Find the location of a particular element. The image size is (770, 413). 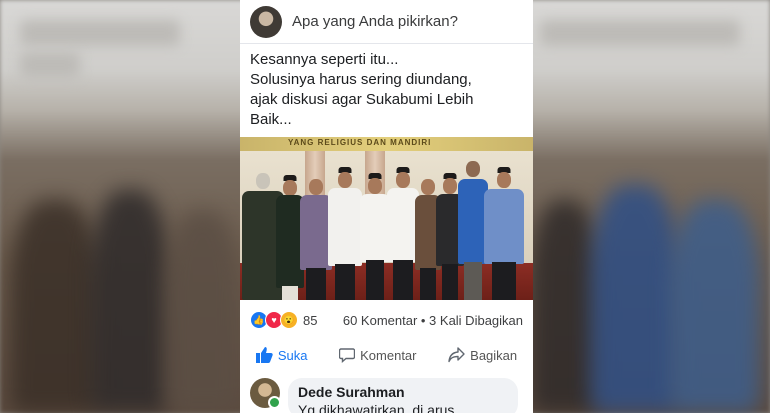

post-composer: Apa yang Anda pikirkan? is located at coordinates (386, 22).